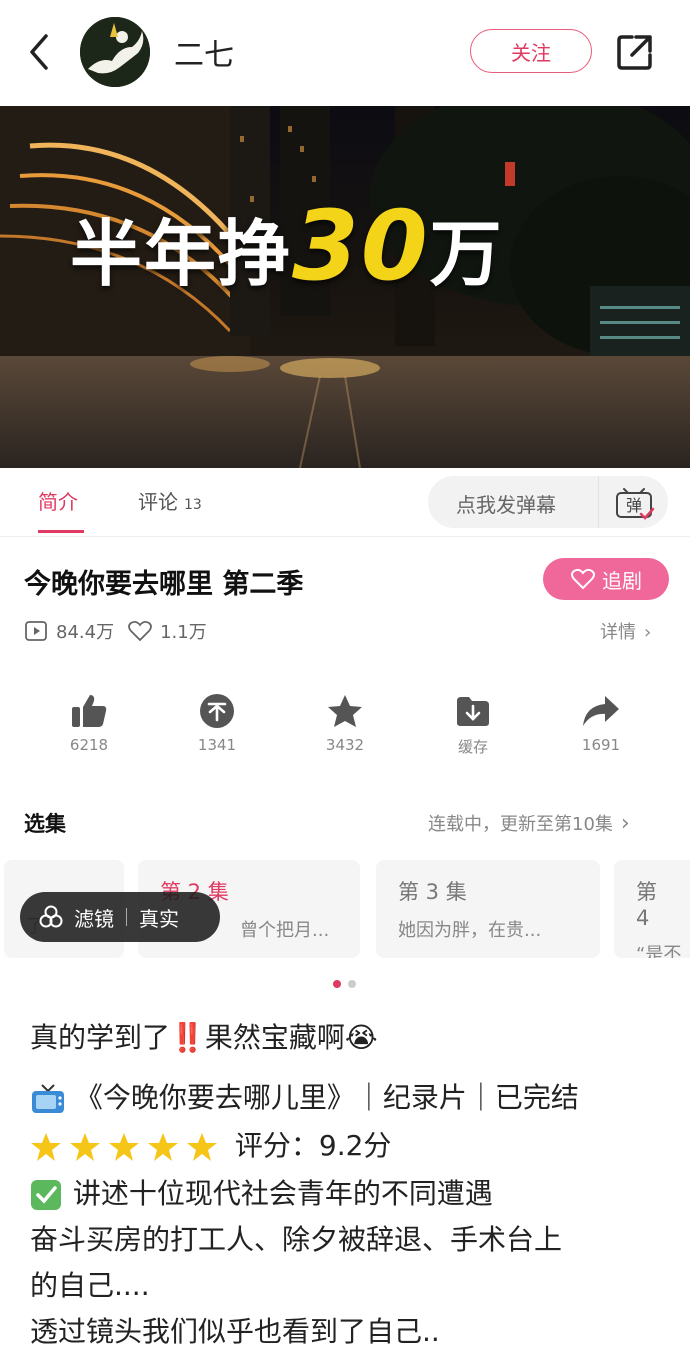  Describe the element at coordinates (181, 254) in the screenshot. I see `headline-pre: 半年挣` at that location.